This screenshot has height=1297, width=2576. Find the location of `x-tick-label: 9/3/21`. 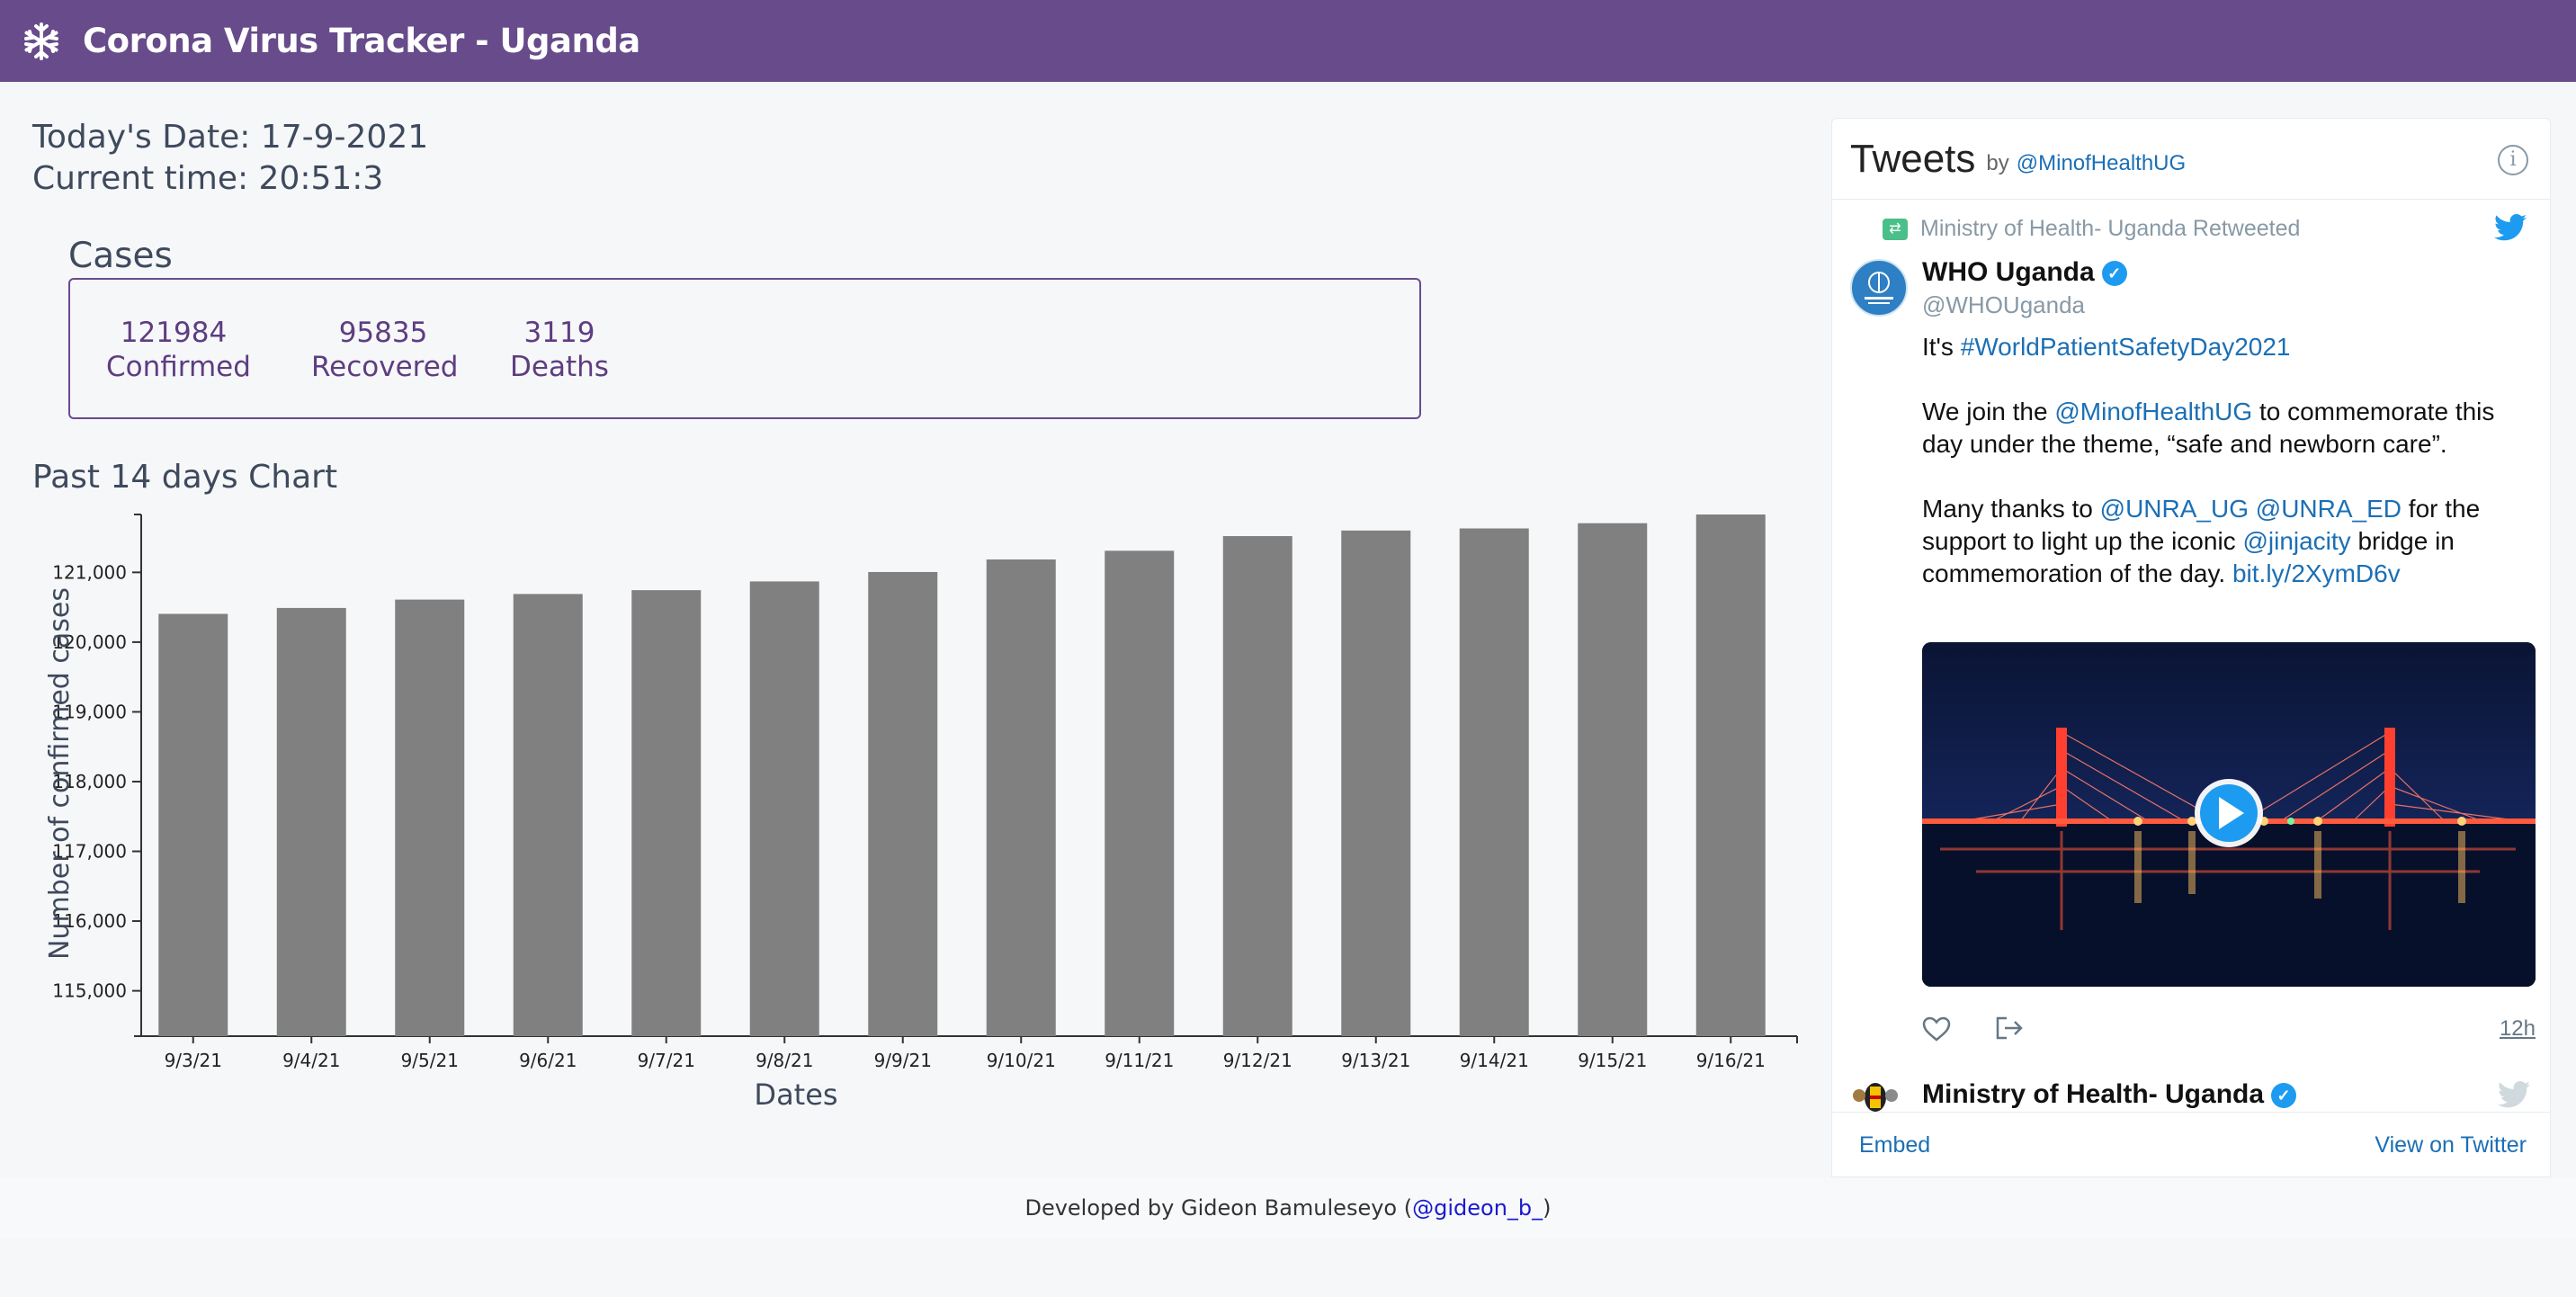

x-tick-label: 9/3/21 is located at coordinates (193, 1060).